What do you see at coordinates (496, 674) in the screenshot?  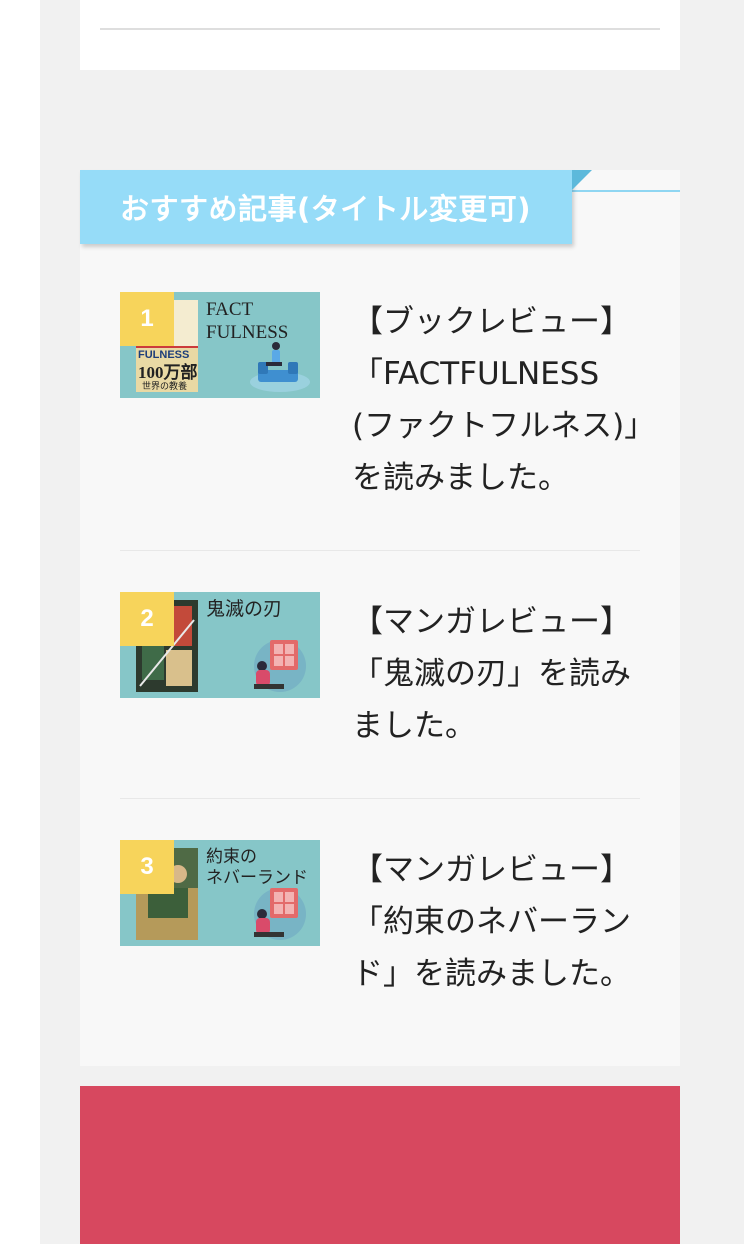 I see `article-title-link: 【マンガレビュー】「鬼滅の刃」を読みました。` at bounding box center [496, 674].